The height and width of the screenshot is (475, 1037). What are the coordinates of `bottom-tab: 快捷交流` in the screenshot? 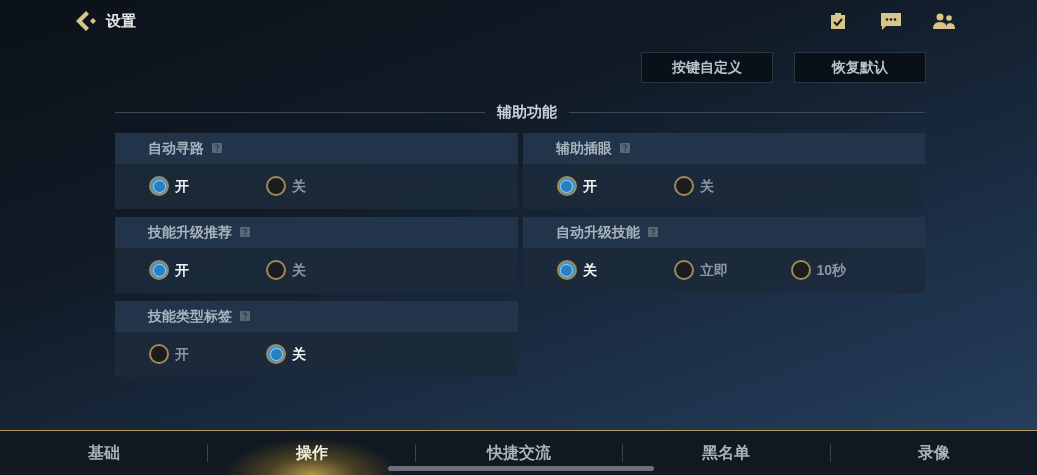 It's located at (519, 452).